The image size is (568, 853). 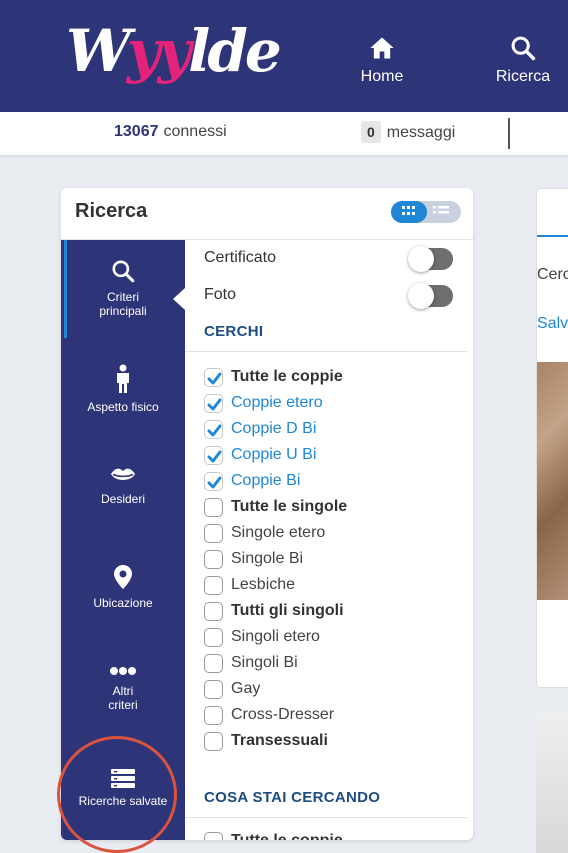 I want to click on section-cerchi-title: CERCHI, so click(x=234, y=331).